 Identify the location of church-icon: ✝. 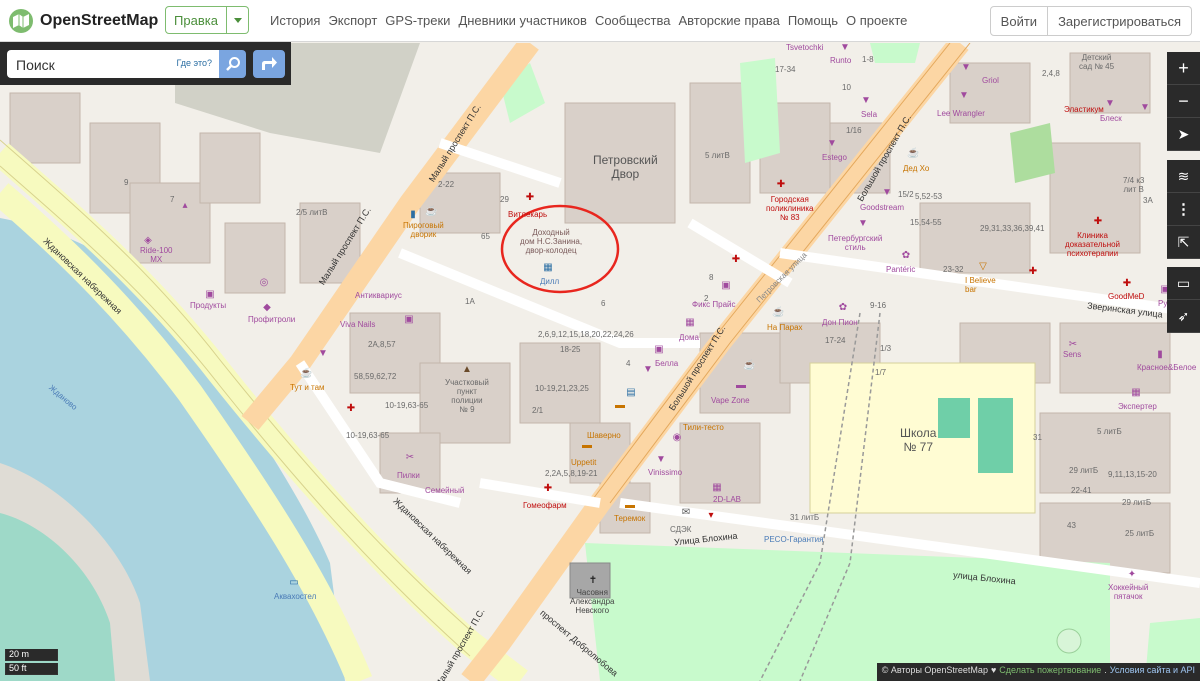
(593, 581).